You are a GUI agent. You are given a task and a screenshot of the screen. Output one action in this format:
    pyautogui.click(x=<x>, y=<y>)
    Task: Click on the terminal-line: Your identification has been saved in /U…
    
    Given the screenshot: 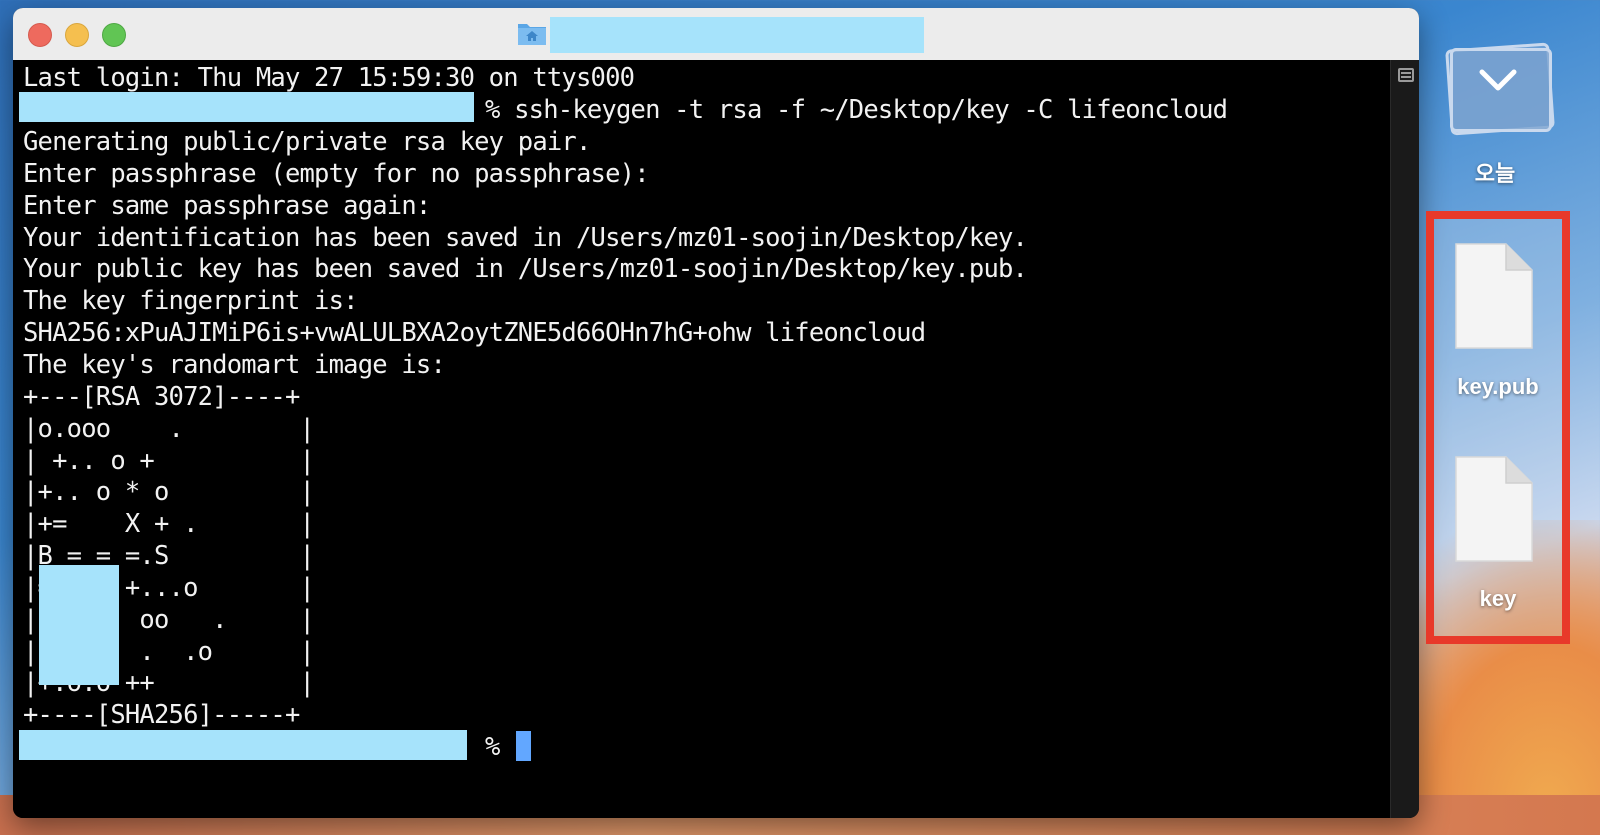 What is the action you would take?
    pyautogui.click(x=525, y=238)
    